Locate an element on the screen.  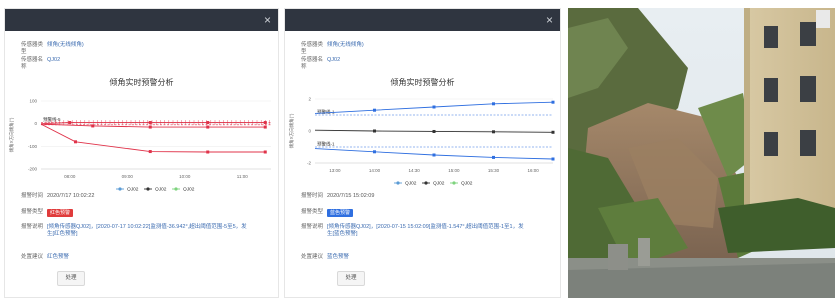
suggestion-value: 蓝色预警 is located at coordinates (338, 257).